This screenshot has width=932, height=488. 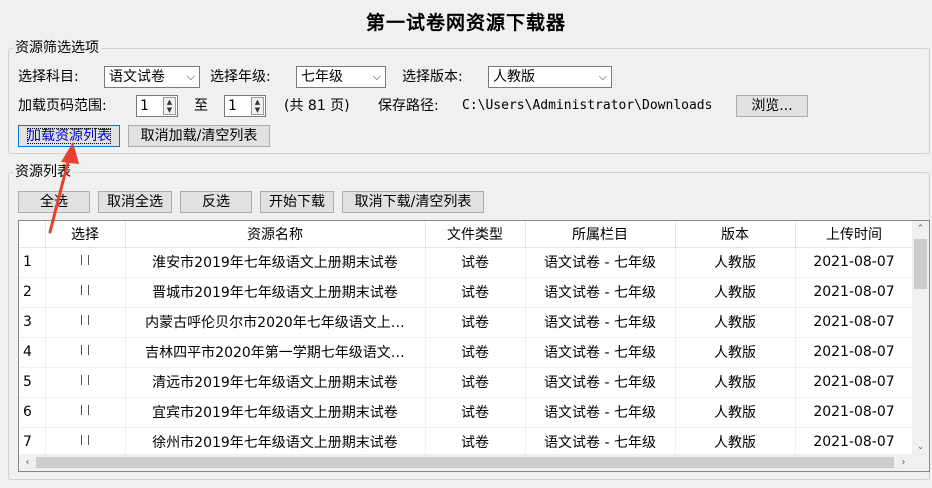 What do you see at coordinates (245, 106) in the screenshot?
I see `page-to-spinner: 1 ▲ ▼` at bounding box center [245, 106].